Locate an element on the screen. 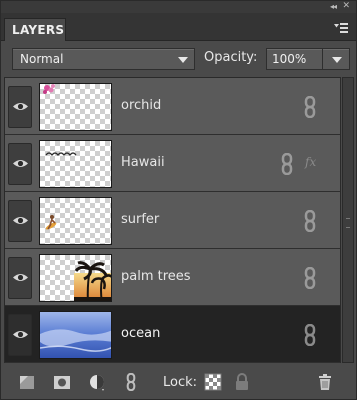 The height and width of the screenshot is (400, 357). panel-menu-icon is located at coordinates (341, 28).